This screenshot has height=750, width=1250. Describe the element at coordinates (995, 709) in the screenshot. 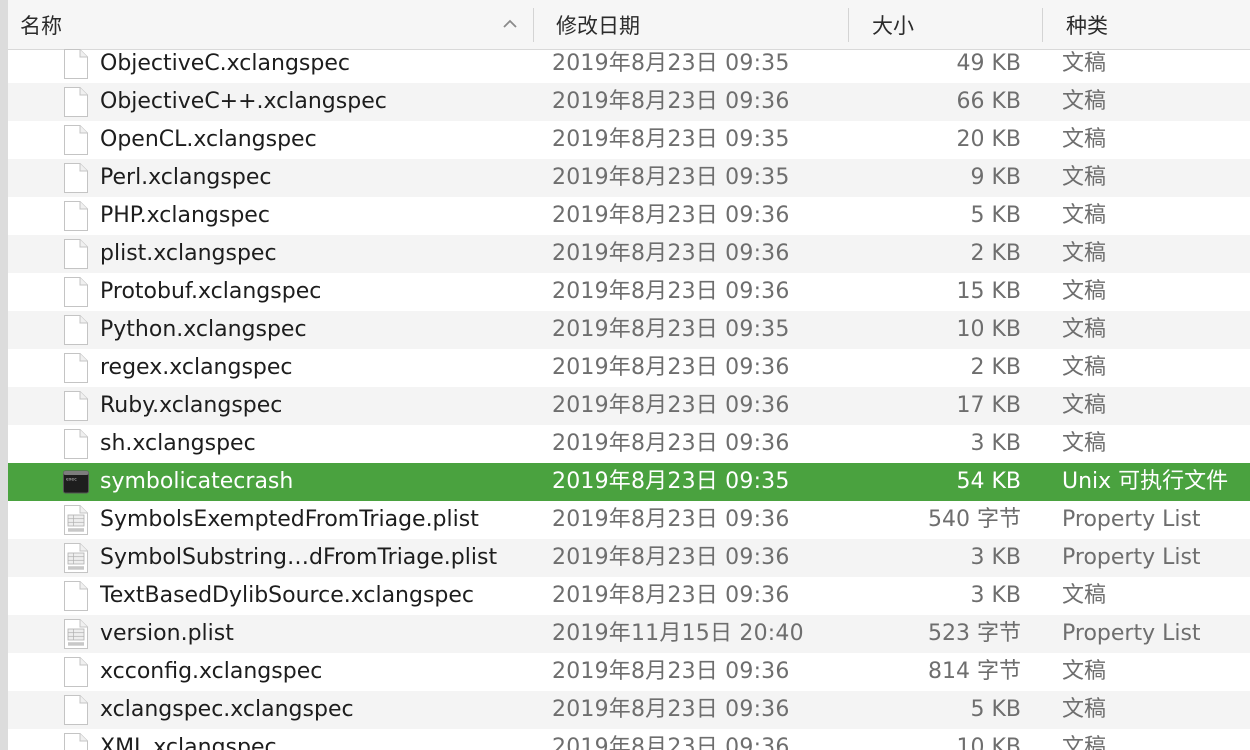

I see `file-size: 5 KB` at that location.